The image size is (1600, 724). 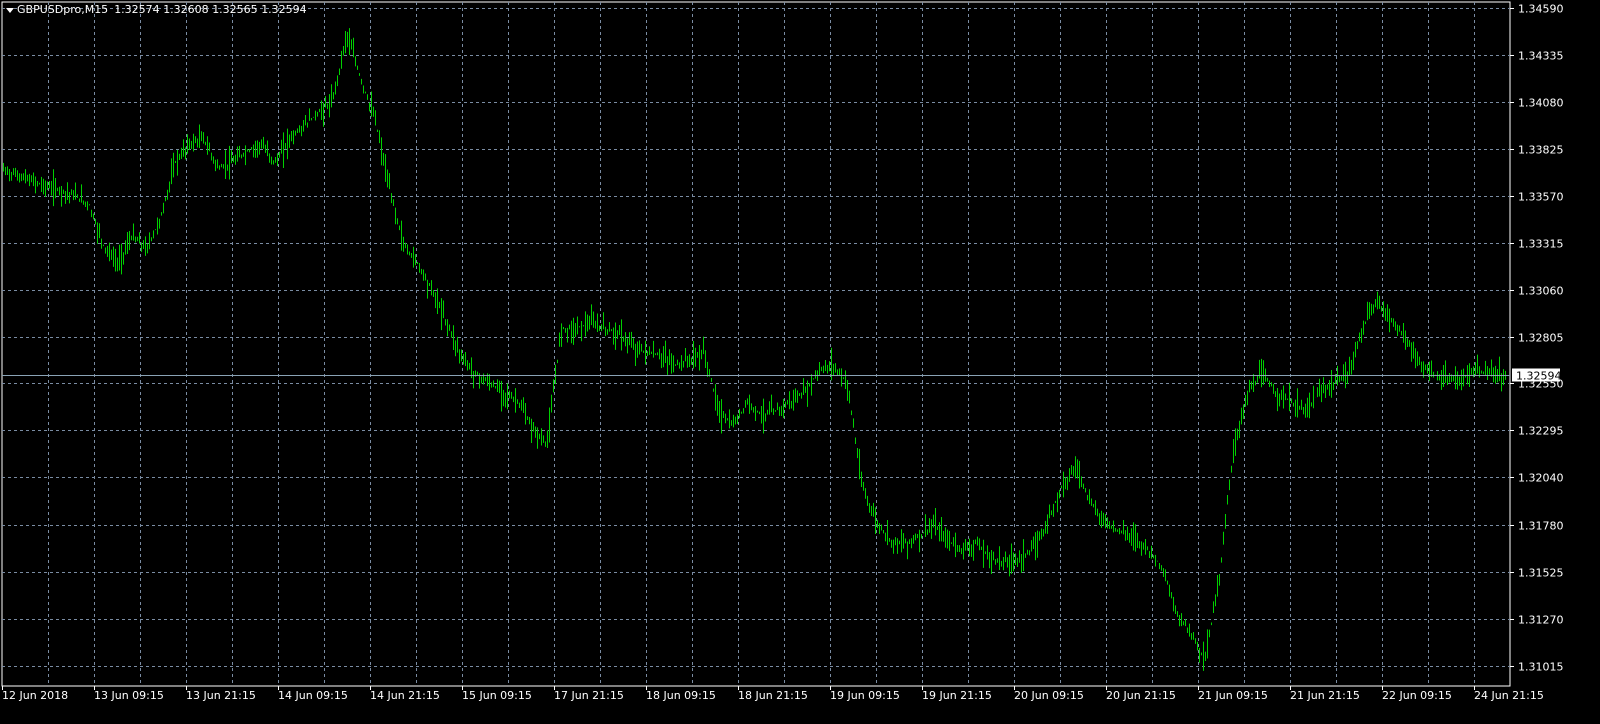 I want to click on current-price-label: 1.32594, so click(x=1539, y=376).